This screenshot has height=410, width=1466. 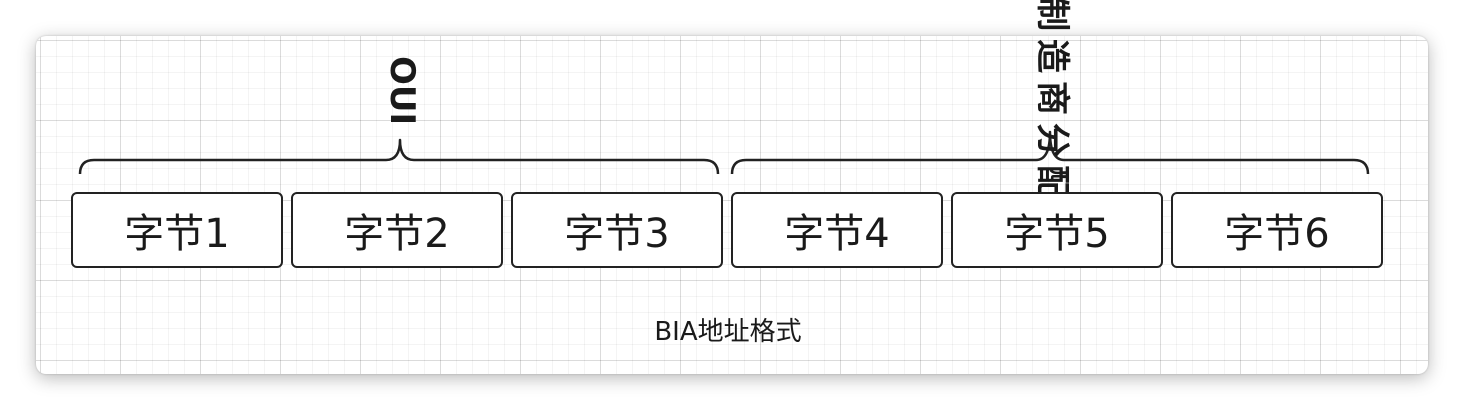 I want to click on byte-label: 字节5, so click(x=1057, y=234).